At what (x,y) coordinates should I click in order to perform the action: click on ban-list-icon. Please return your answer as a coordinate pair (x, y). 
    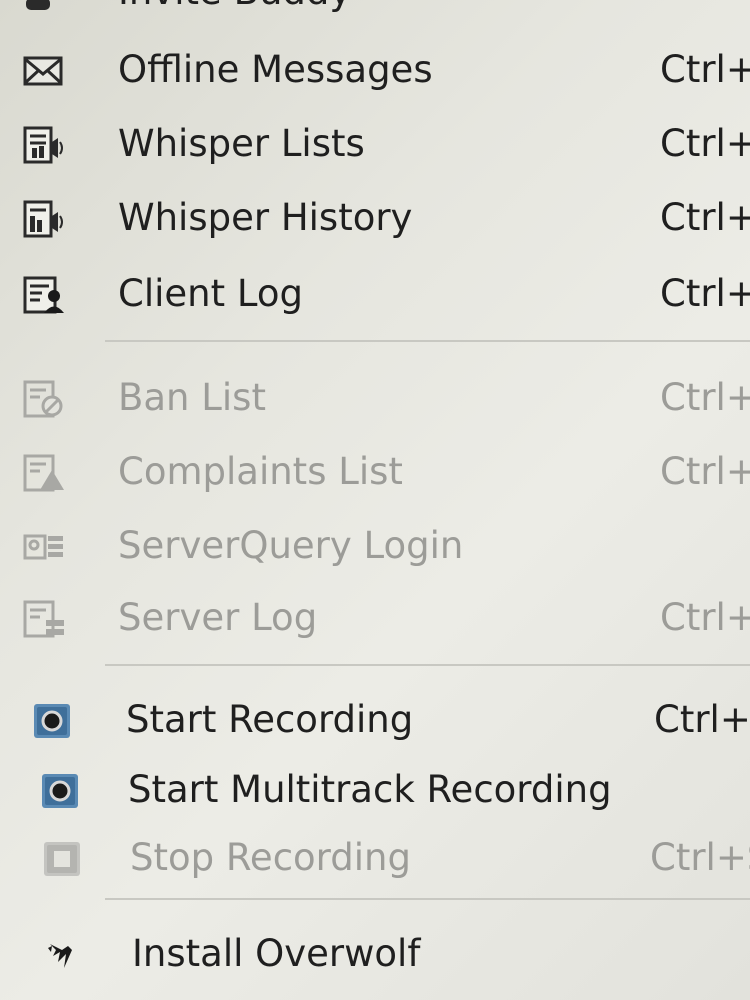
    Looking at the image, I should click on (44, 399).